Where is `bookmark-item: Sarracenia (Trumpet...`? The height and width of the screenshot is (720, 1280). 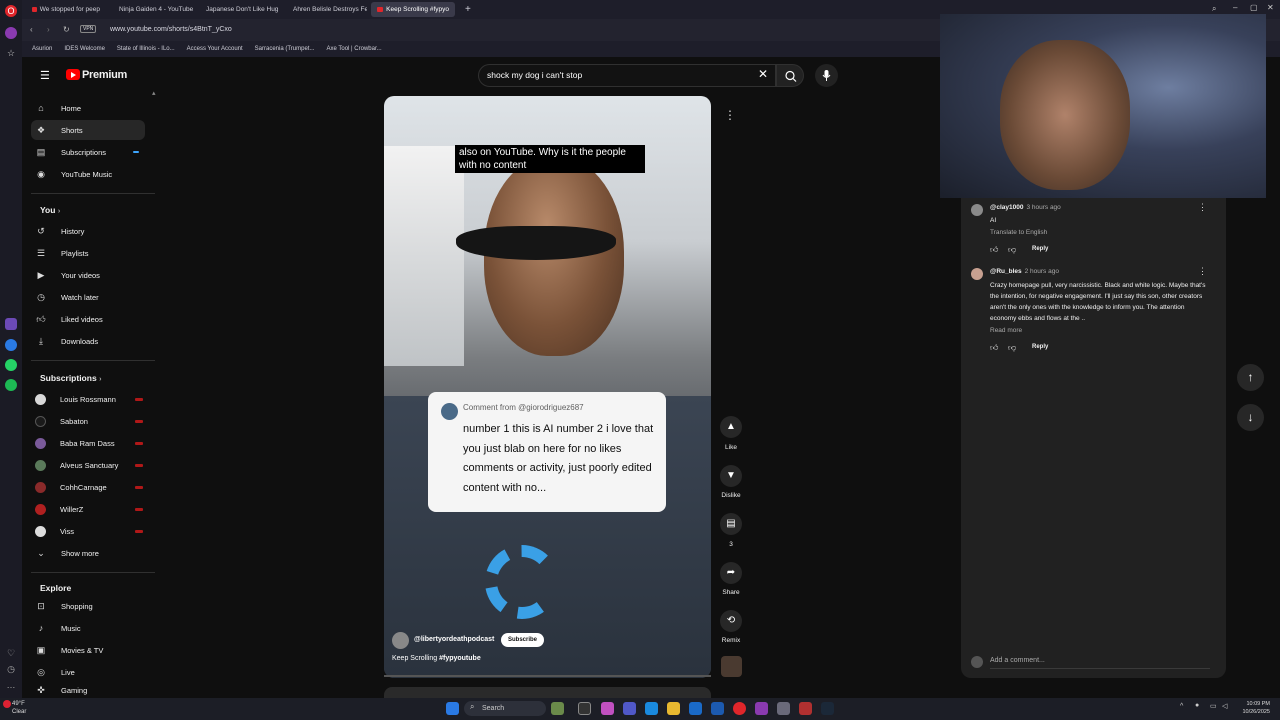
bookmark-item: Sarracenia (Trumpet... is located at coordinates (285, 49).